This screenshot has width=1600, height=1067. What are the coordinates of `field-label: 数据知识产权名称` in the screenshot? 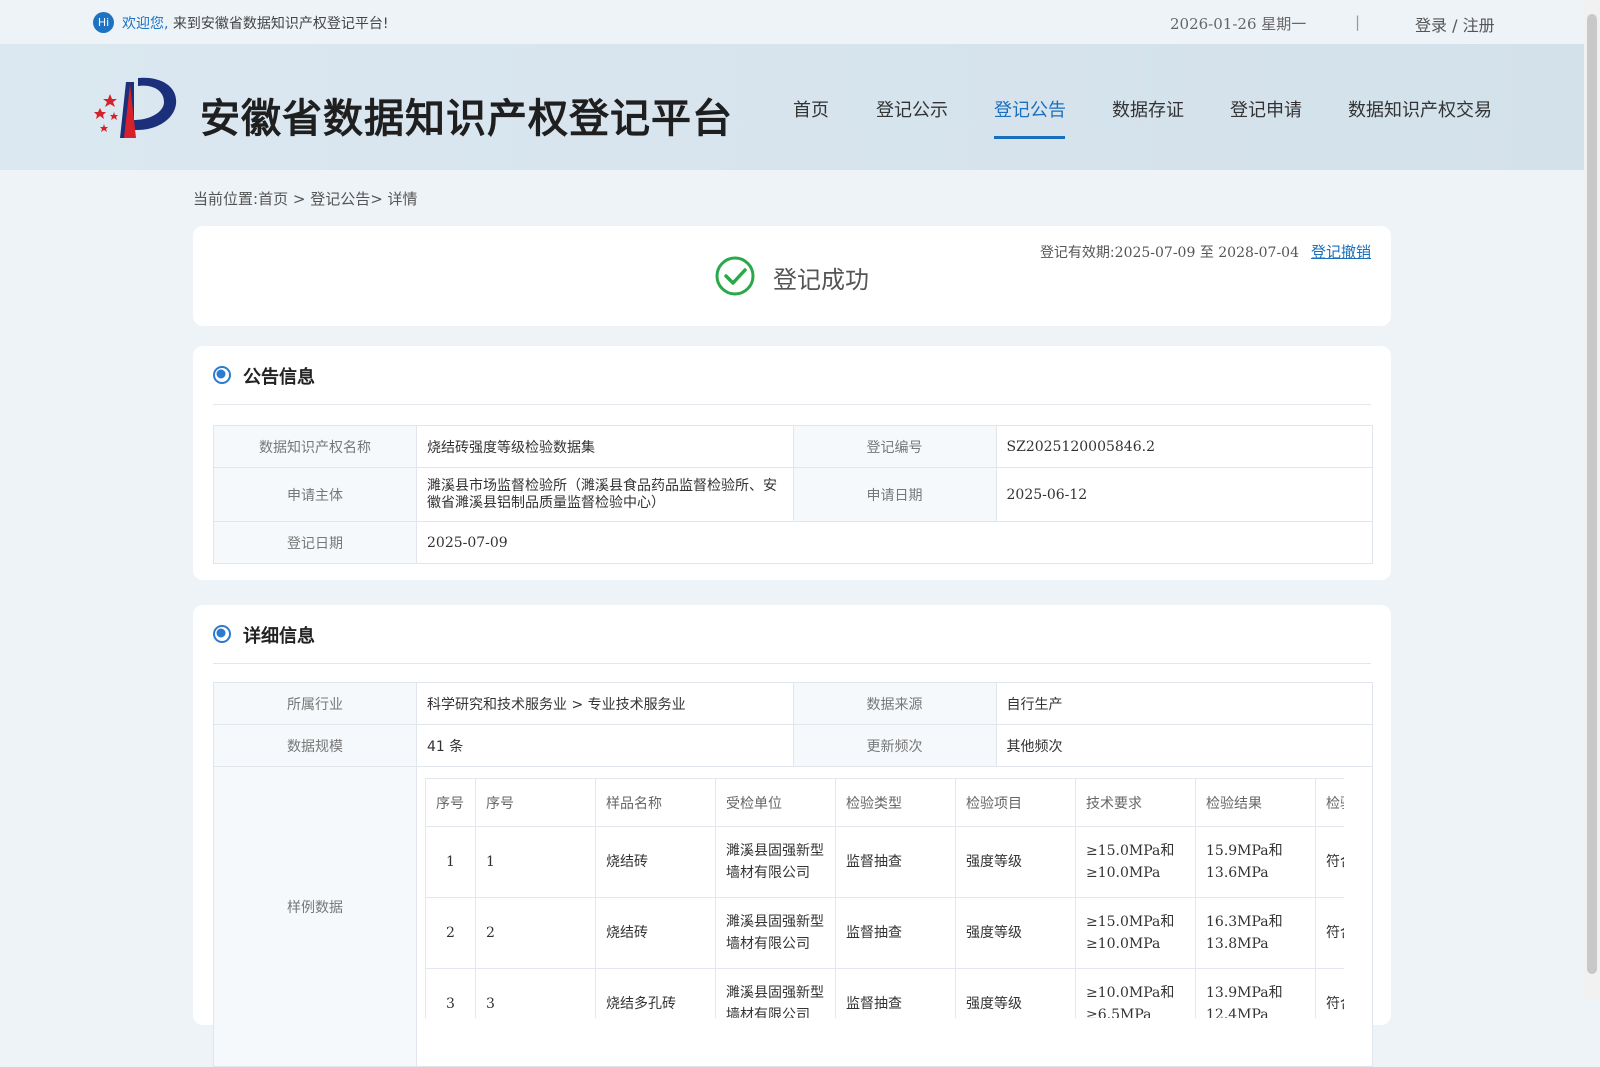 It's located at (315, 446).